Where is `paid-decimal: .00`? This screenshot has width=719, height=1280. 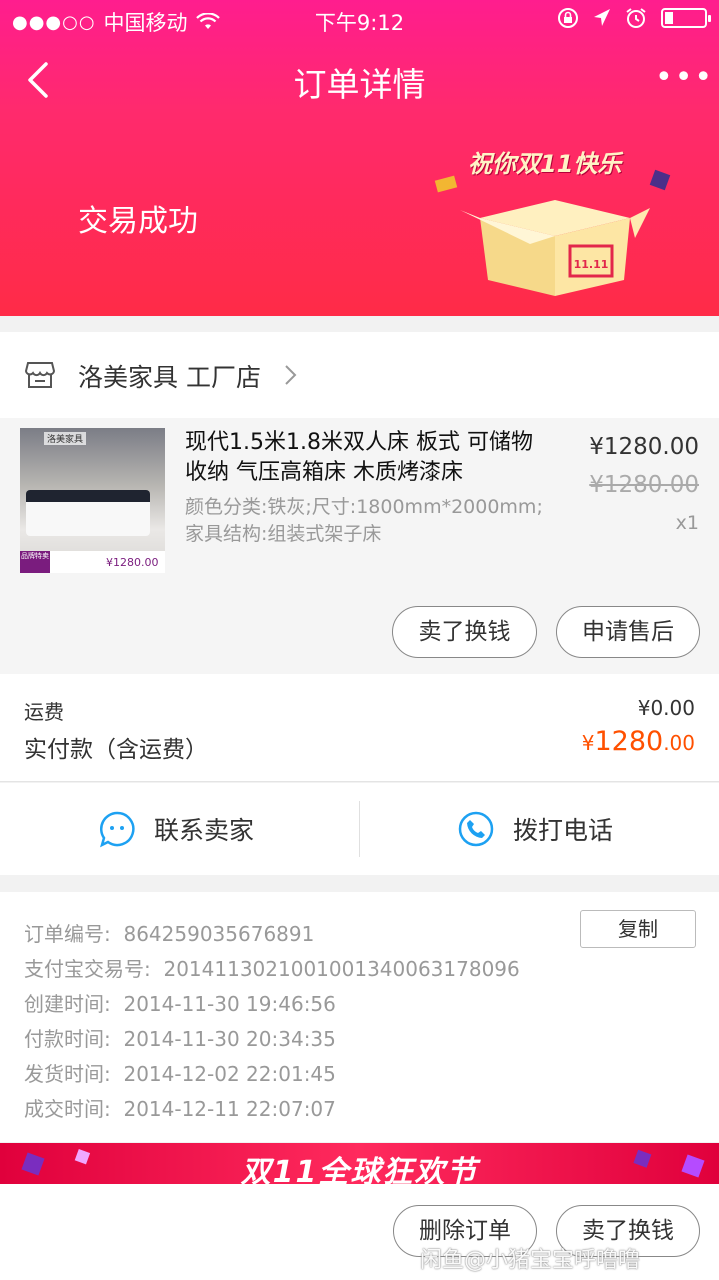
paid-decimal: .00 is located at coordinates (679, 743).